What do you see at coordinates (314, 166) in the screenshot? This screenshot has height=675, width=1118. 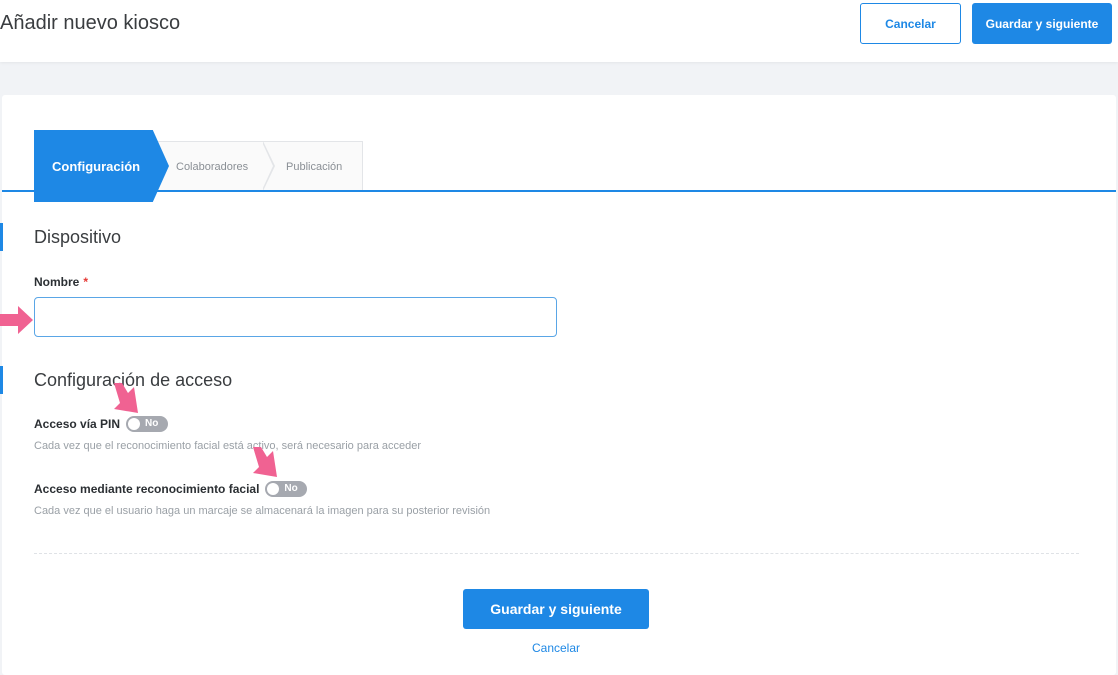 I see `step-label: Publicación` at bounding box center [314, 166].